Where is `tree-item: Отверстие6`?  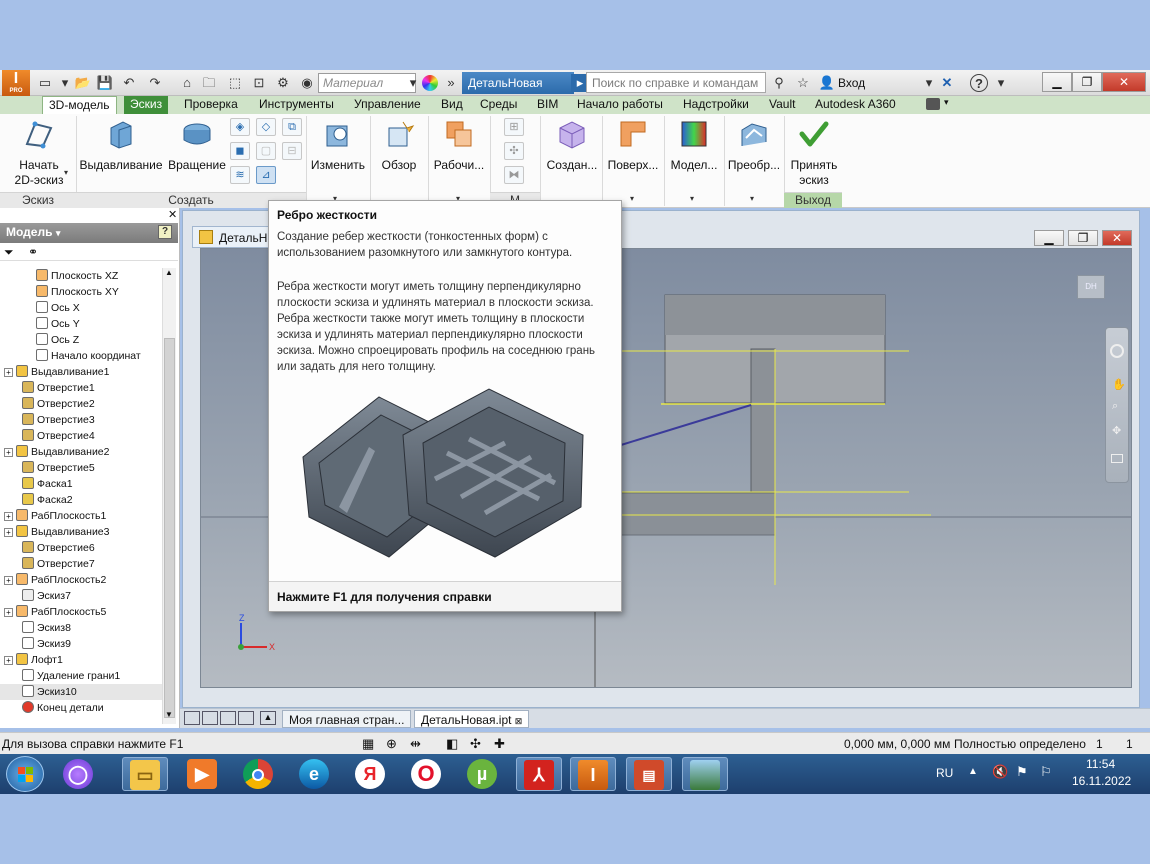
tree-item: Отверстие6 is located at coordinates (81, 548).